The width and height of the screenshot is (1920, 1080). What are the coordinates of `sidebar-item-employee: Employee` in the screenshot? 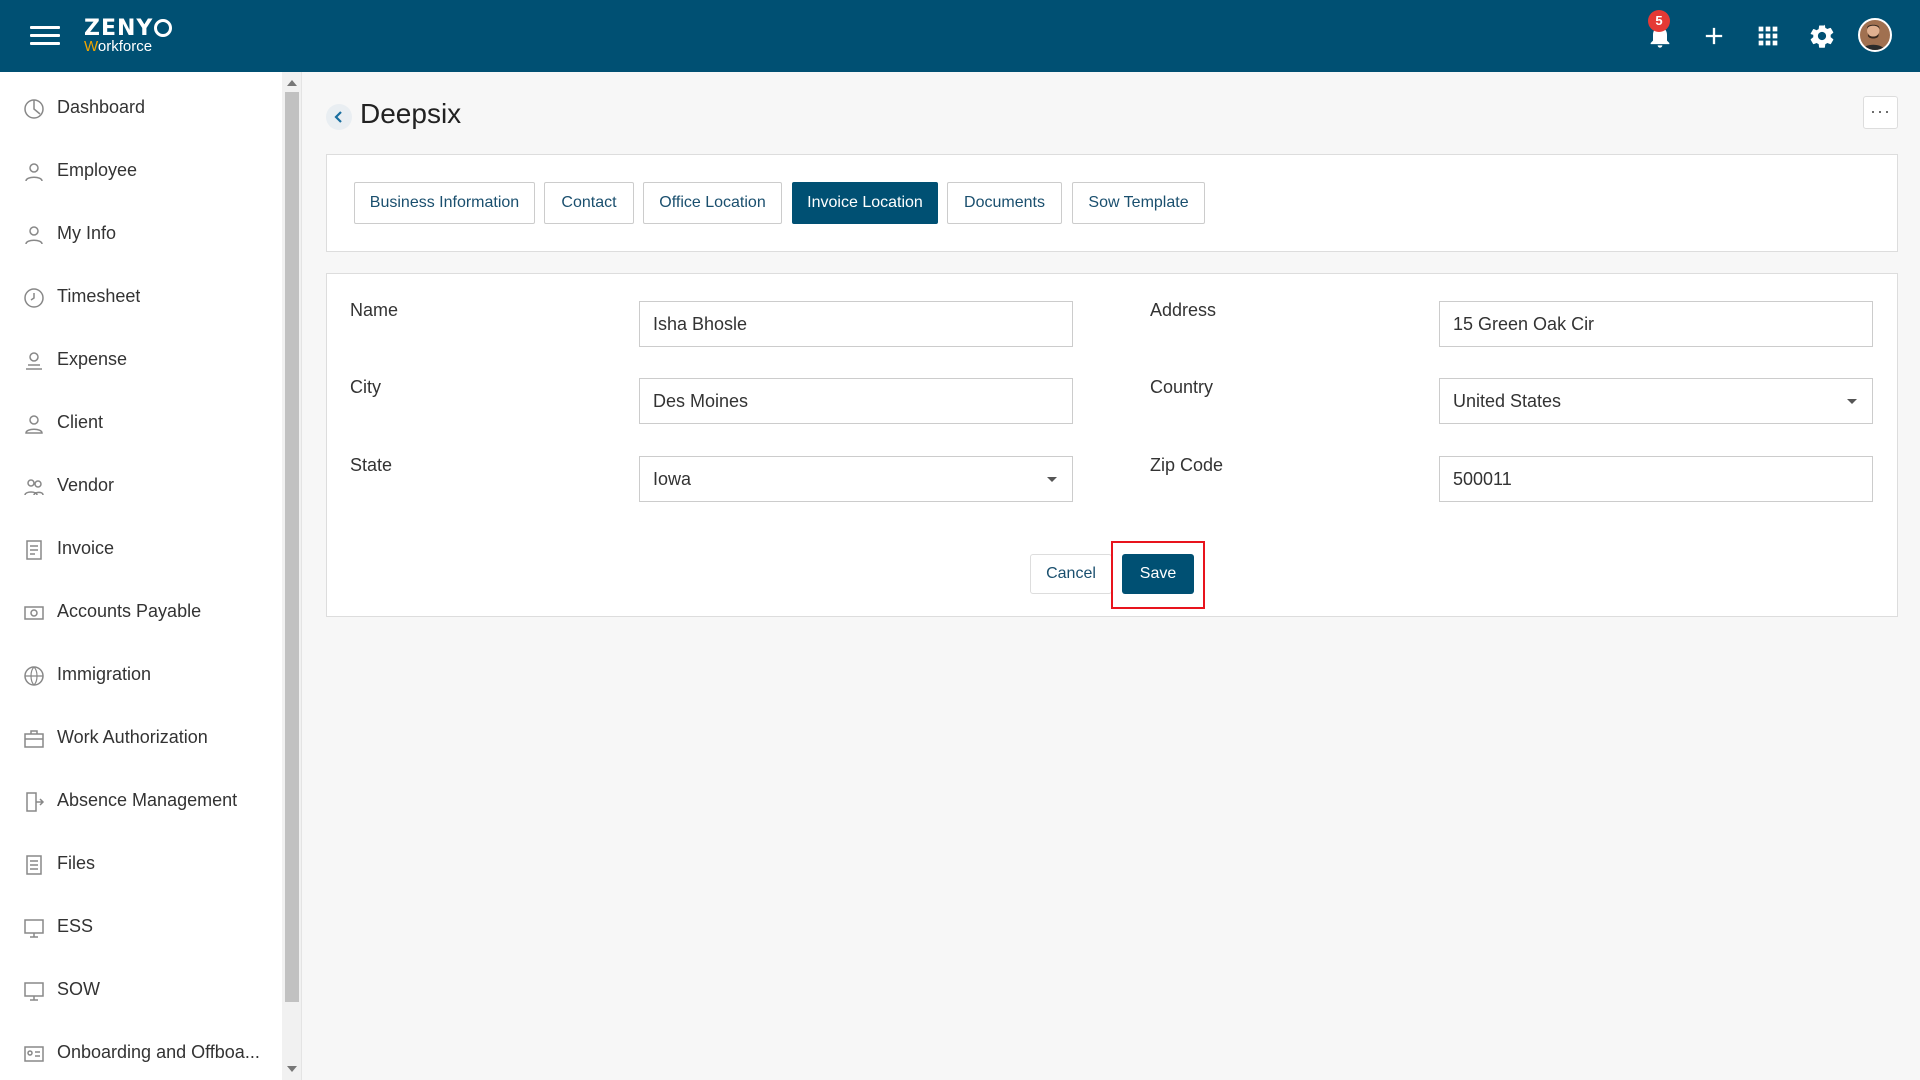 It's located at (141, 172).